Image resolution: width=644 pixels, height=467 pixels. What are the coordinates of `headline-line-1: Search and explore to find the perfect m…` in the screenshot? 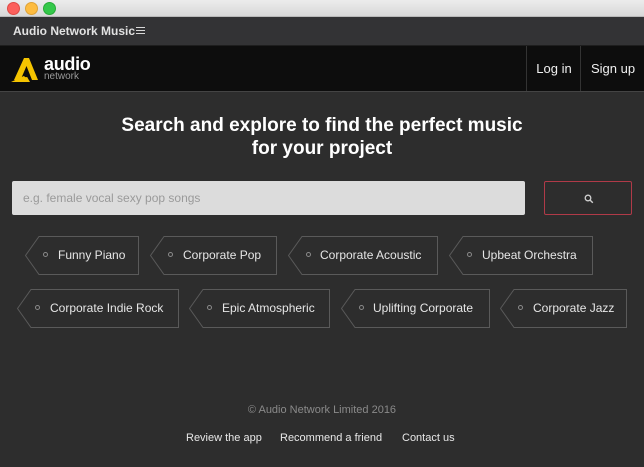 It's located at (322, 125).